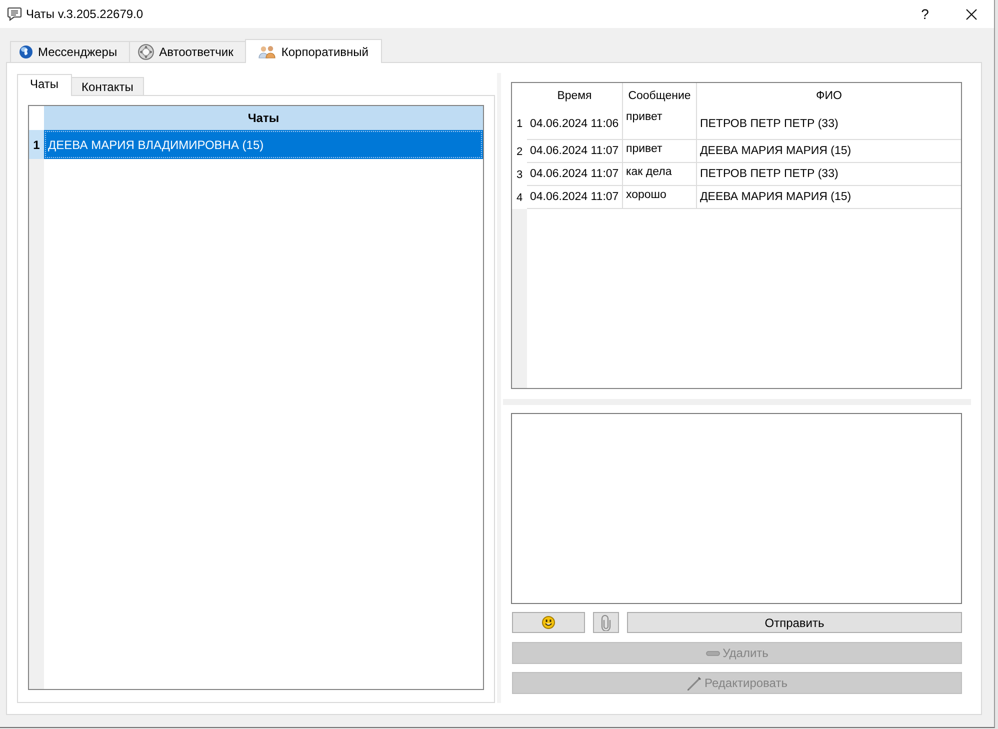 The image size is (998, 729). Describe the element at coordinates (660, 95) in the screenshot. I see `column-header: Сообщение` at that location.